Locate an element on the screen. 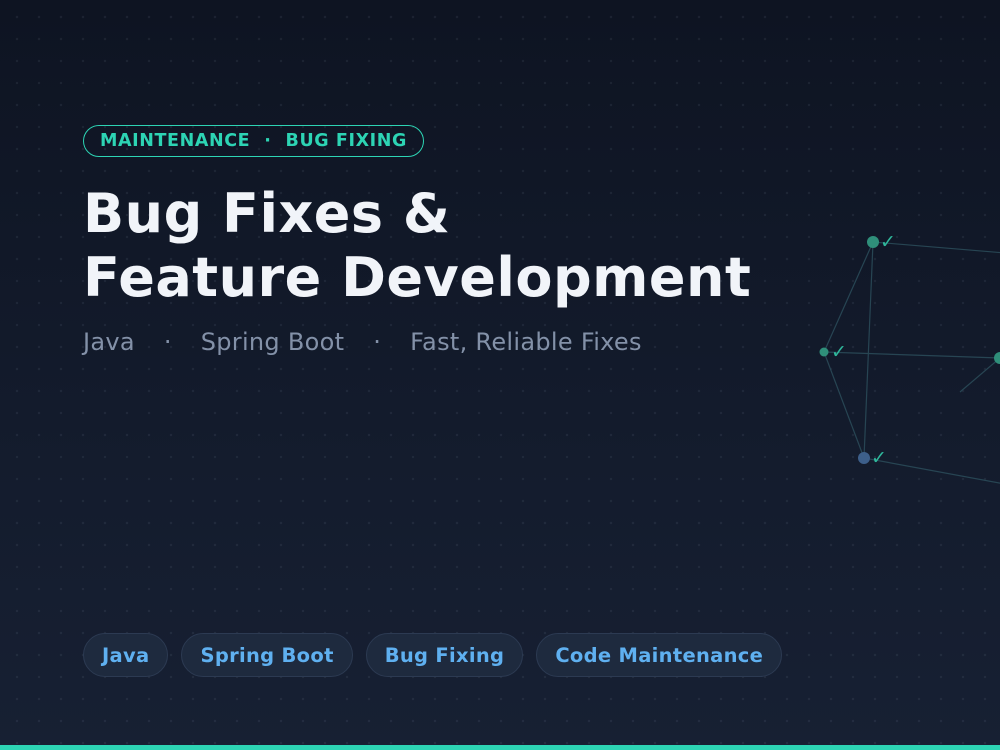  tag-code-maintenance: Code Maintenance is located at coordinates (659, 655).